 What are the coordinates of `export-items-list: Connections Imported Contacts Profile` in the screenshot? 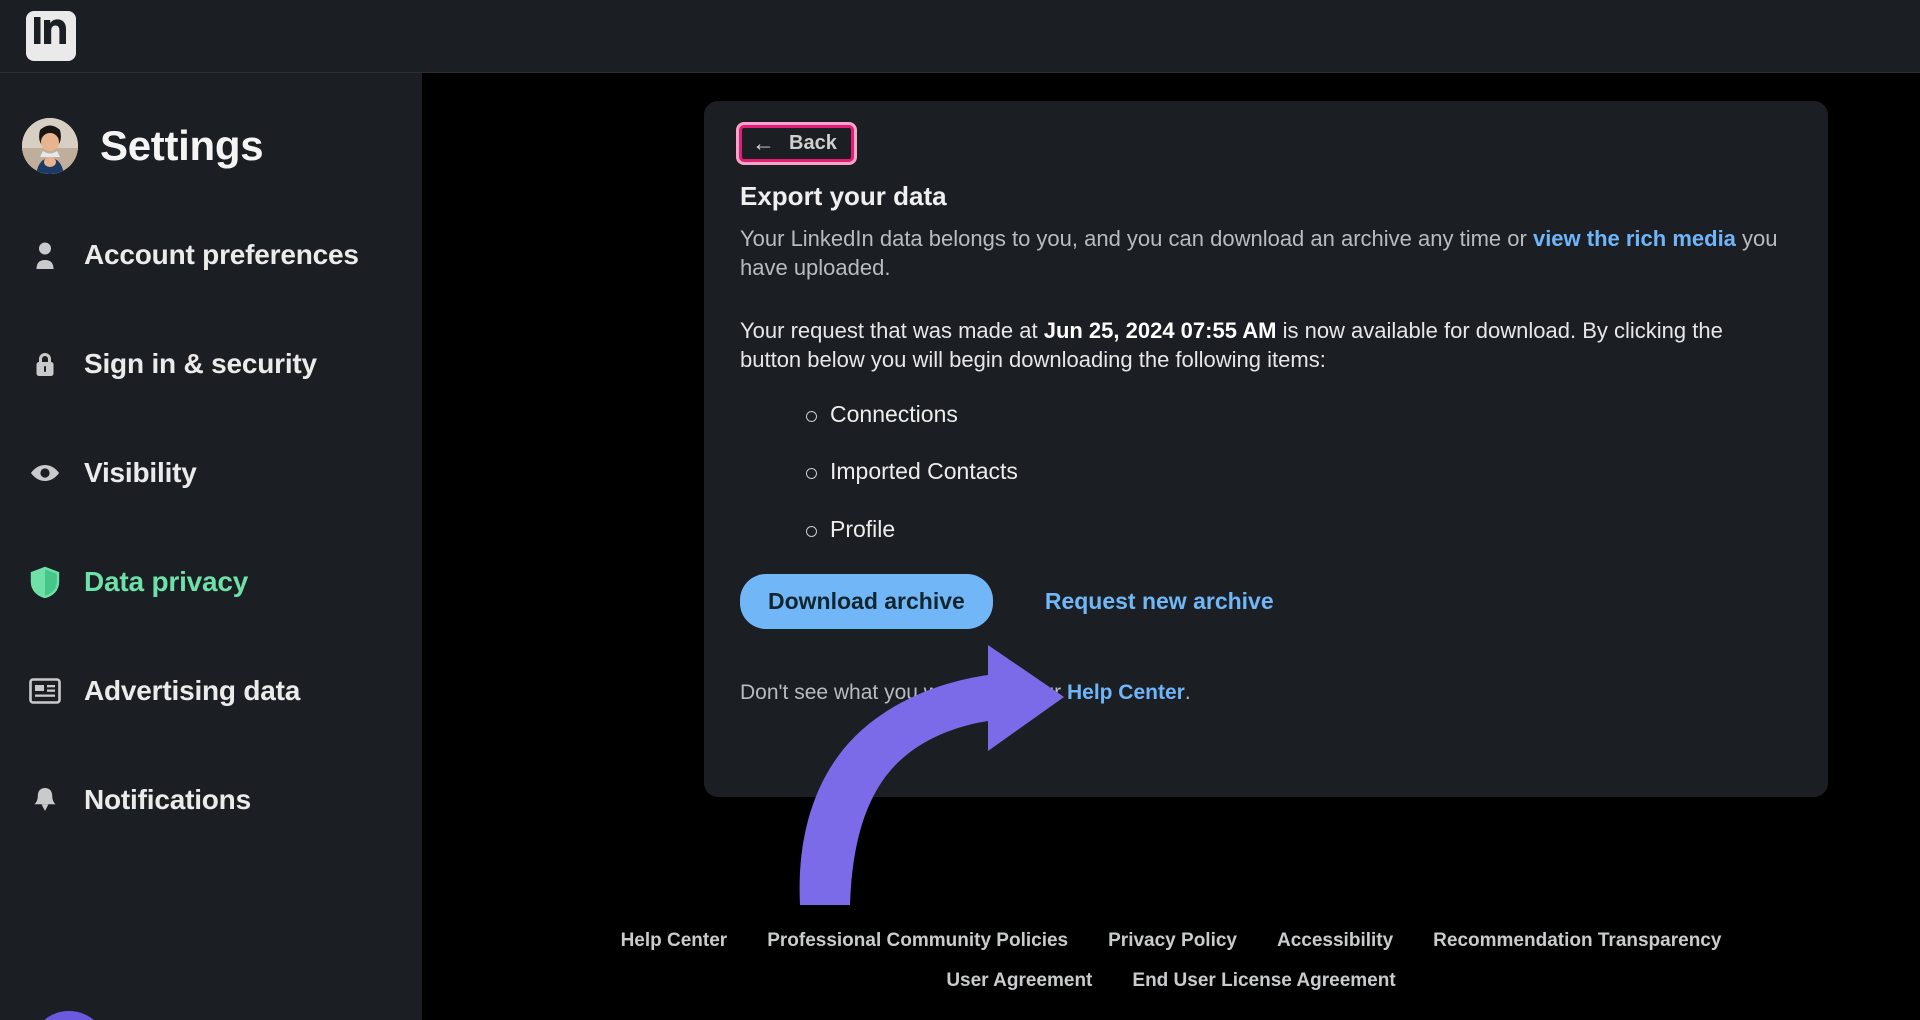 It's located at (1295, 471).